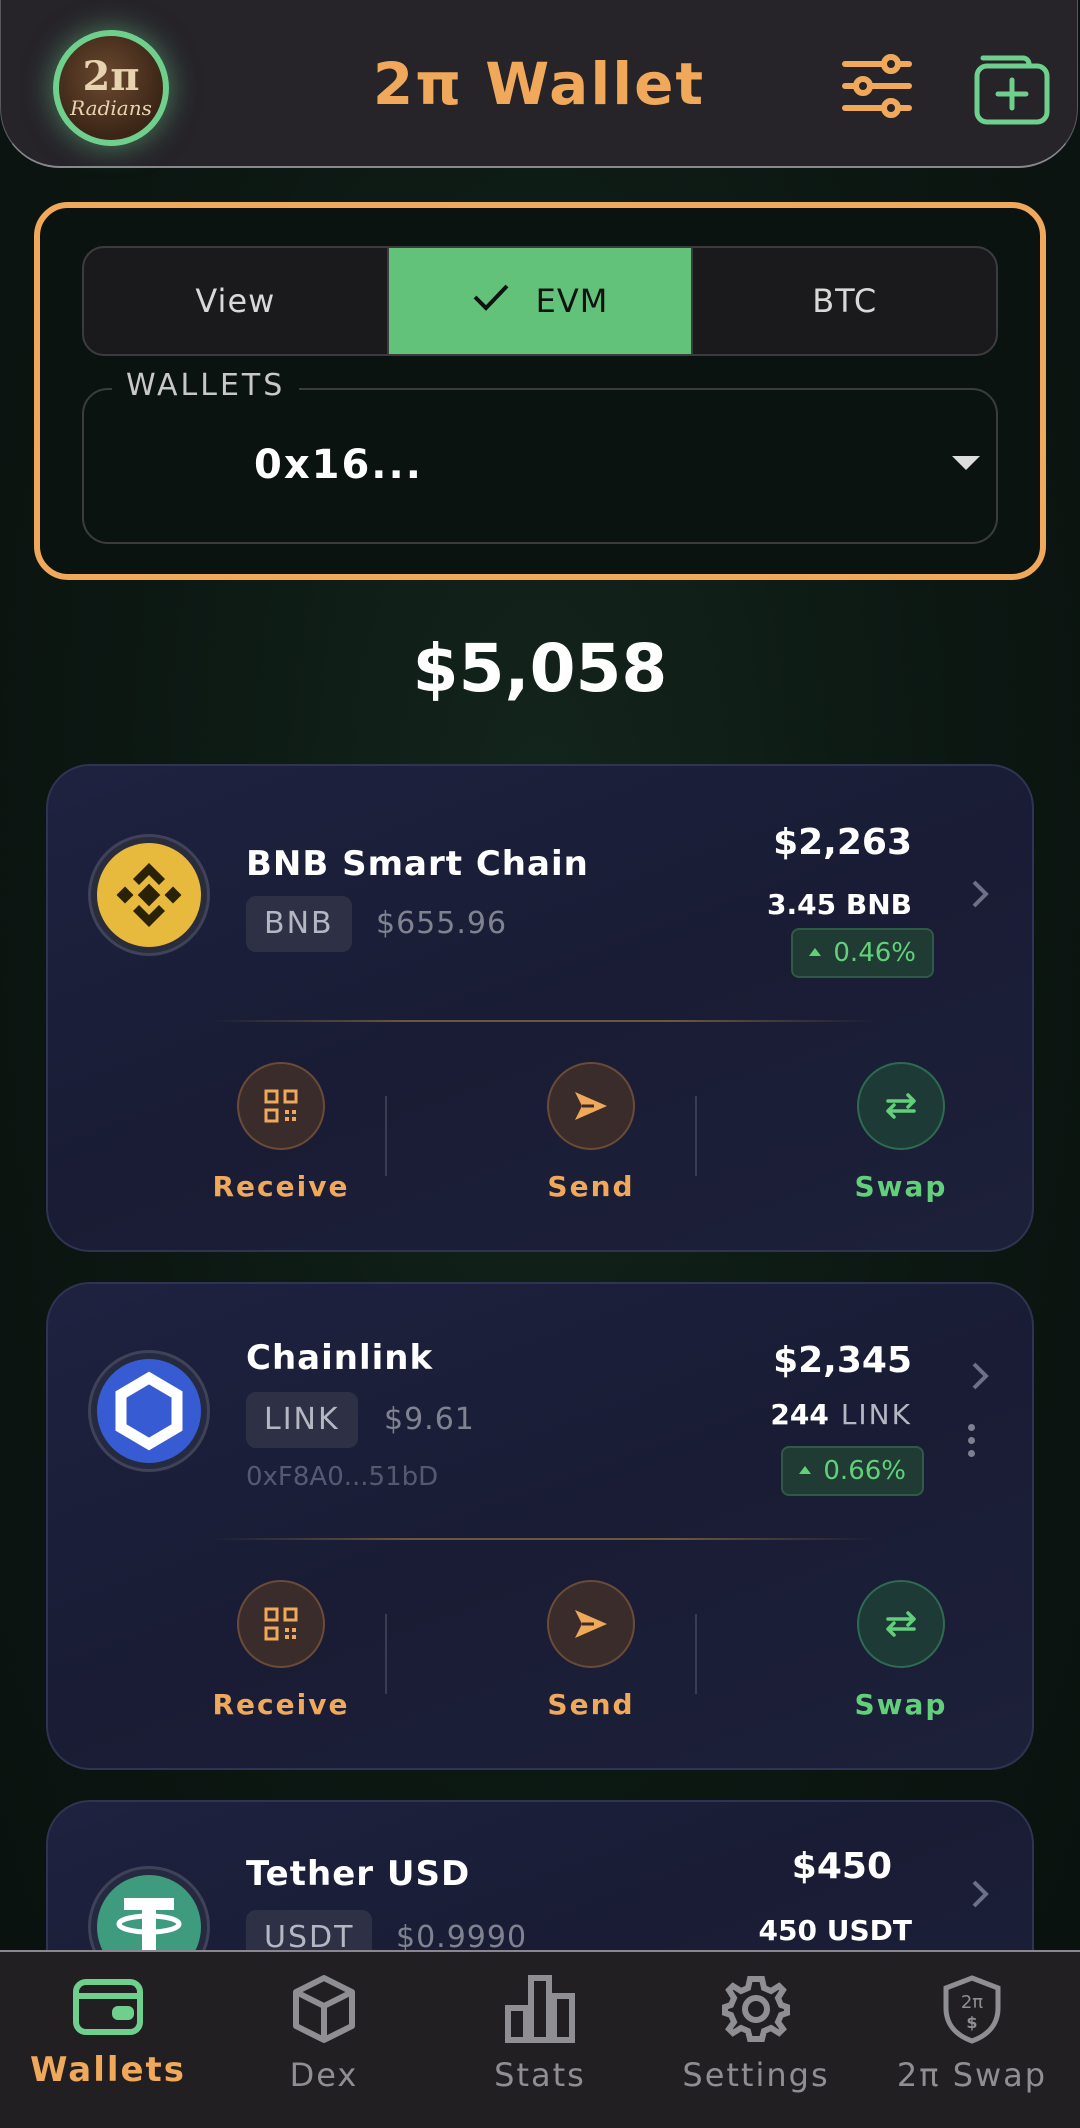 This screenshot has height=2128, width=1080. What do you see at coordinates (835, 1930) in the screenshot?
I see `asset-amount: 450 USDT` at bounding box center [835, 1930].